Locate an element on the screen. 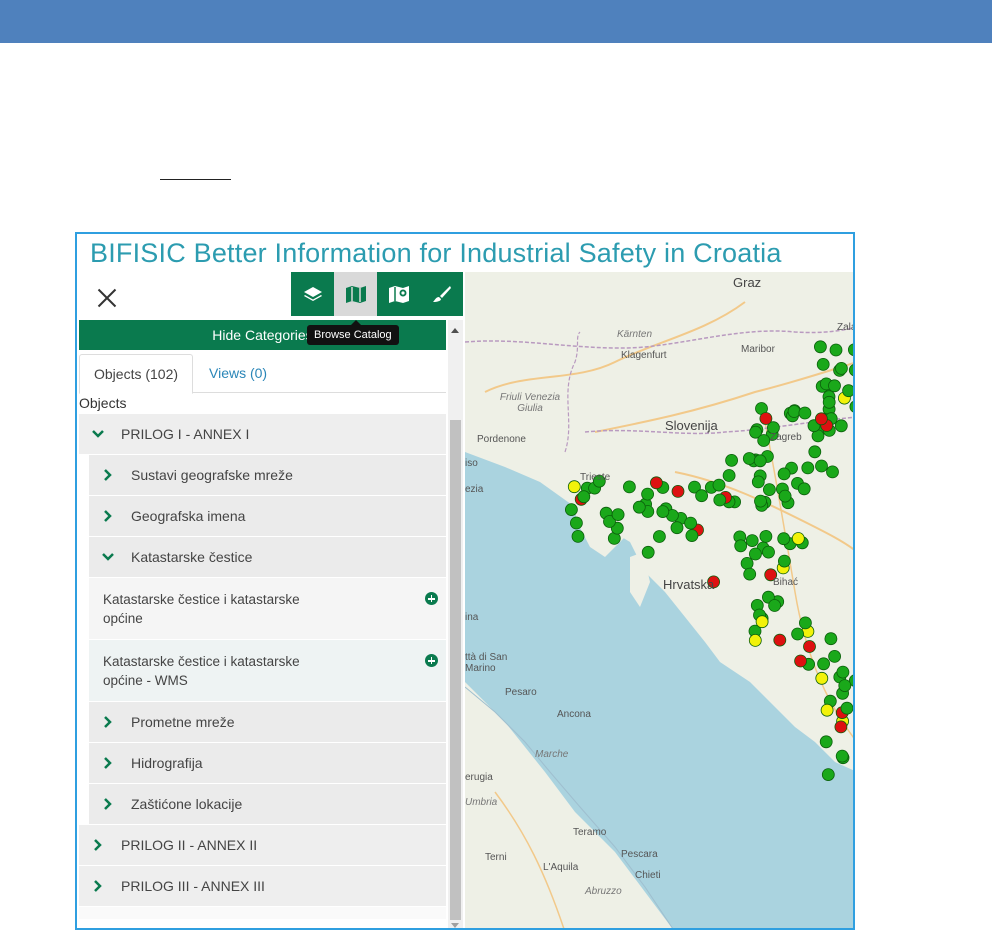 Image resolution: width=992 pixels, height=932 pixels. browse-catalog-button is located at coordinates (355, 294).